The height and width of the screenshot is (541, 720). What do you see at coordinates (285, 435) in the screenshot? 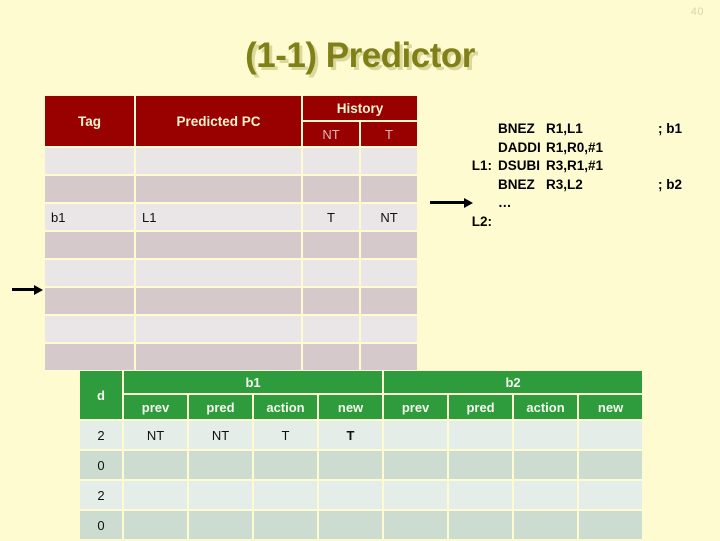
I see `trace-cell-b1-action: T` at bounding box center [285, 435].